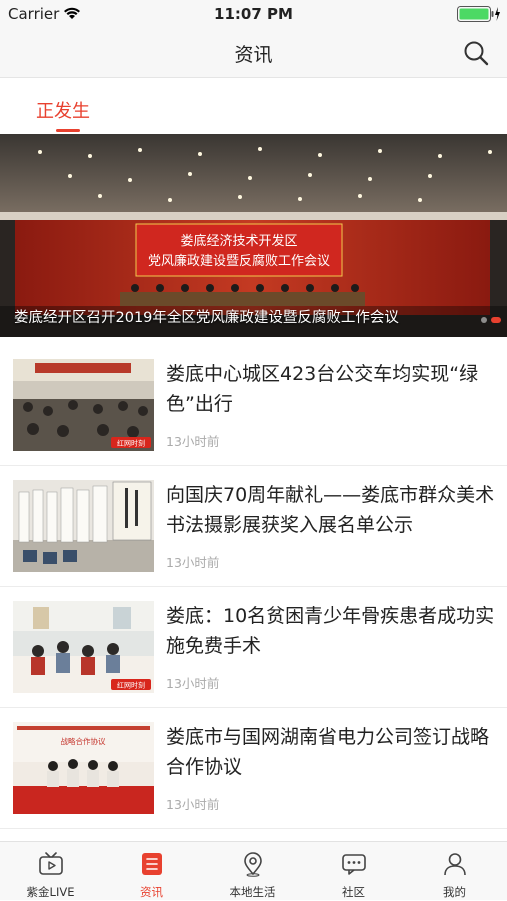 Image resolution: width=507 pixels, height=901 pixels. I want to click on banner-screen-line1: 娄底经济技术开发区, so click(238, 241).